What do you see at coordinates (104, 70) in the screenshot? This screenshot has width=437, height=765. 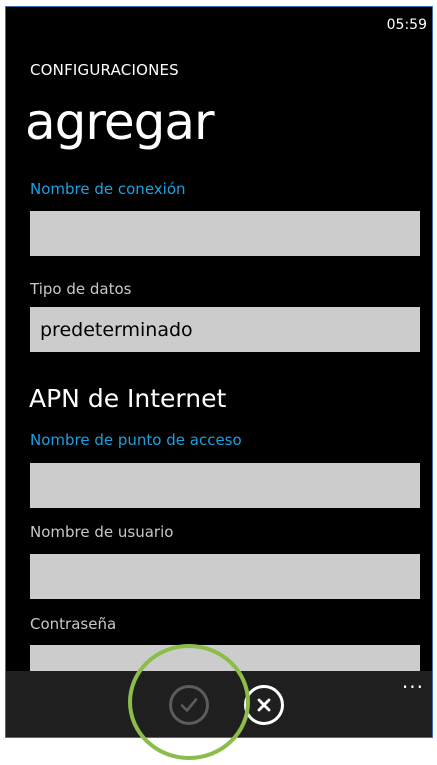 I see `app-title: CONFIGURACIONES` at bounding box center [104, 70].